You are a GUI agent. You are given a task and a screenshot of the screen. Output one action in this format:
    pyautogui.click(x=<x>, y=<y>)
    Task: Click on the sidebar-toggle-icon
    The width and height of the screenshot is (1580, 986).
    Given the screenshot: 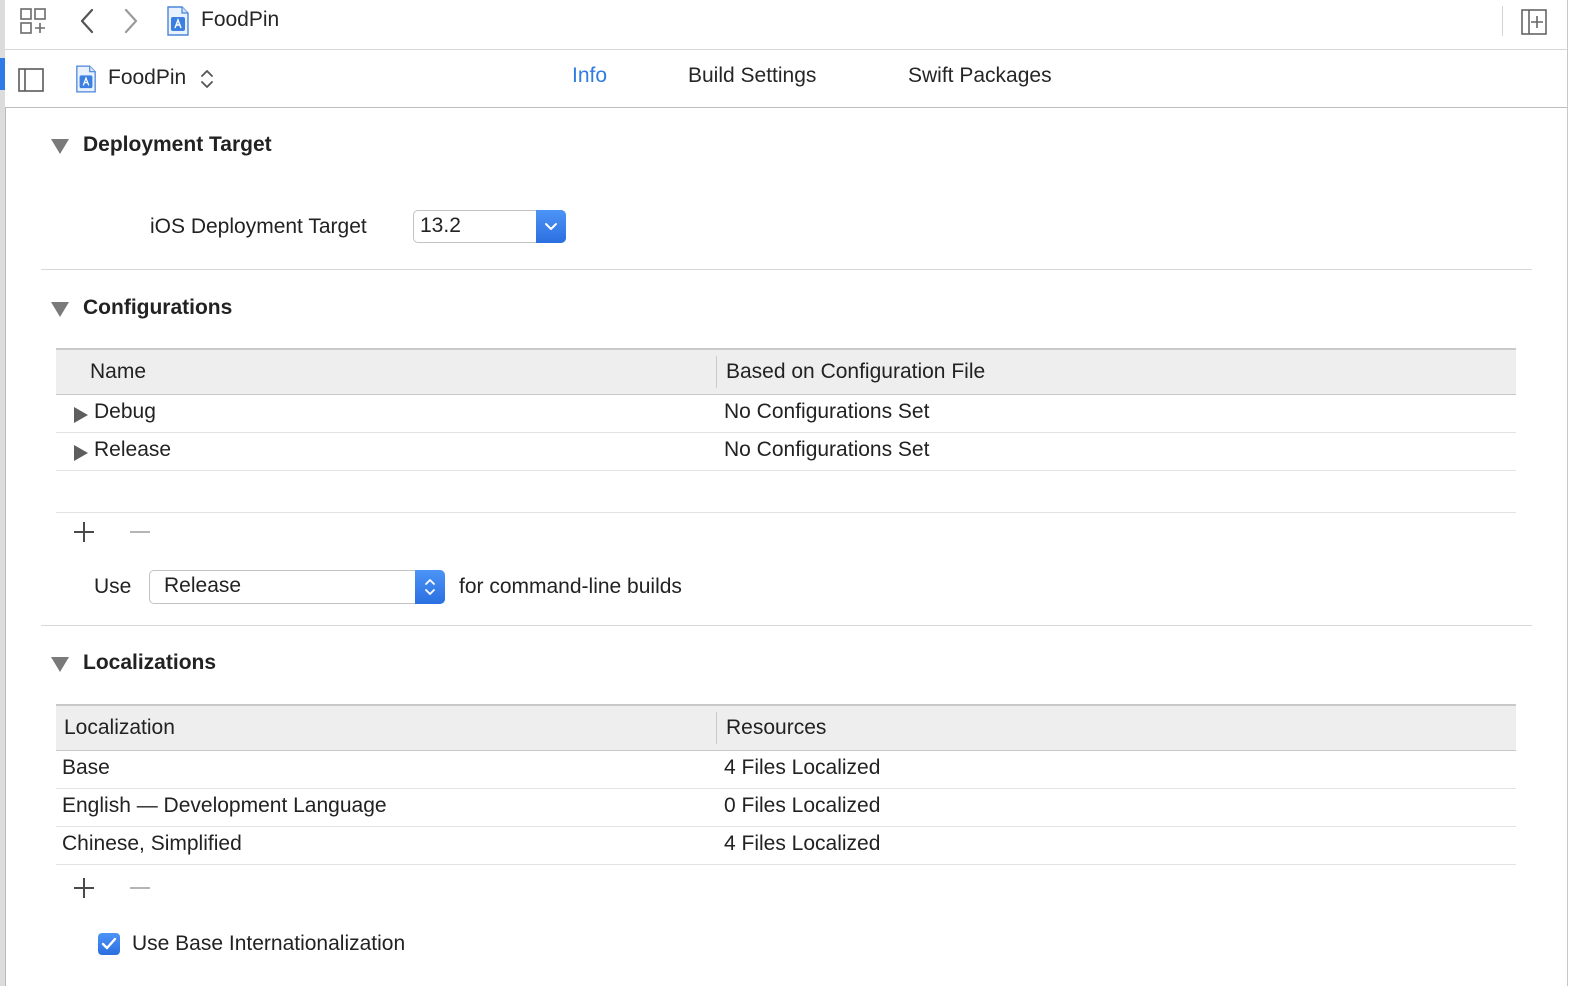 What is the action you would take?
    pyautogui.click(x=31, y=80)
    